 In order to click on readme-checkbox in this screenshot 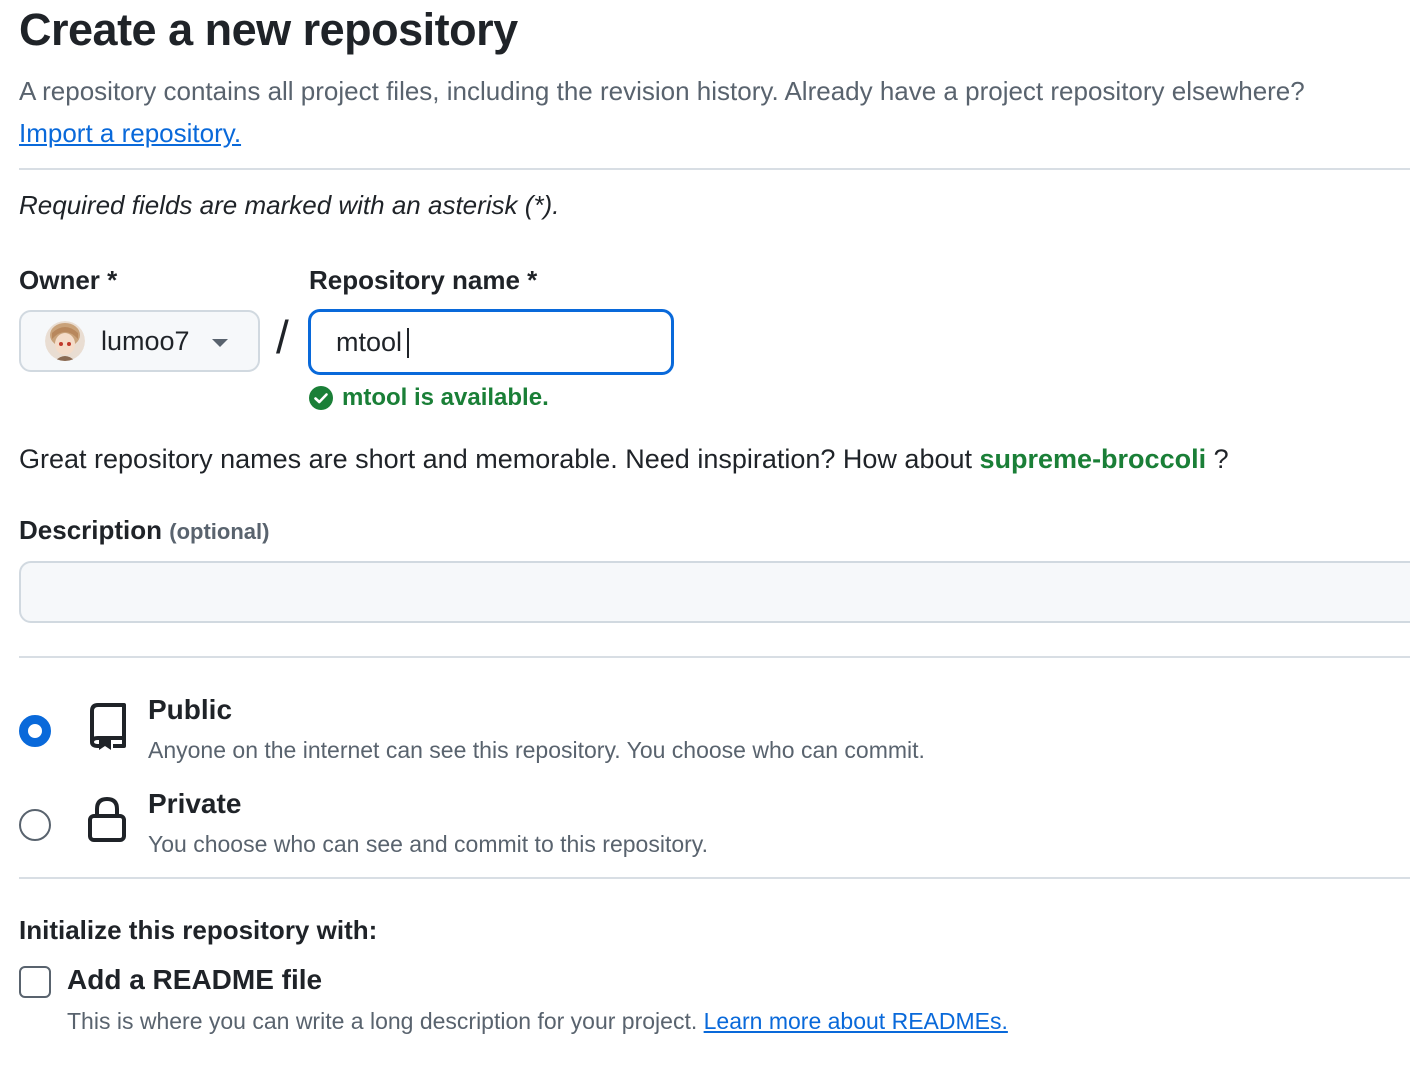, I will do `click(35, 982)`.